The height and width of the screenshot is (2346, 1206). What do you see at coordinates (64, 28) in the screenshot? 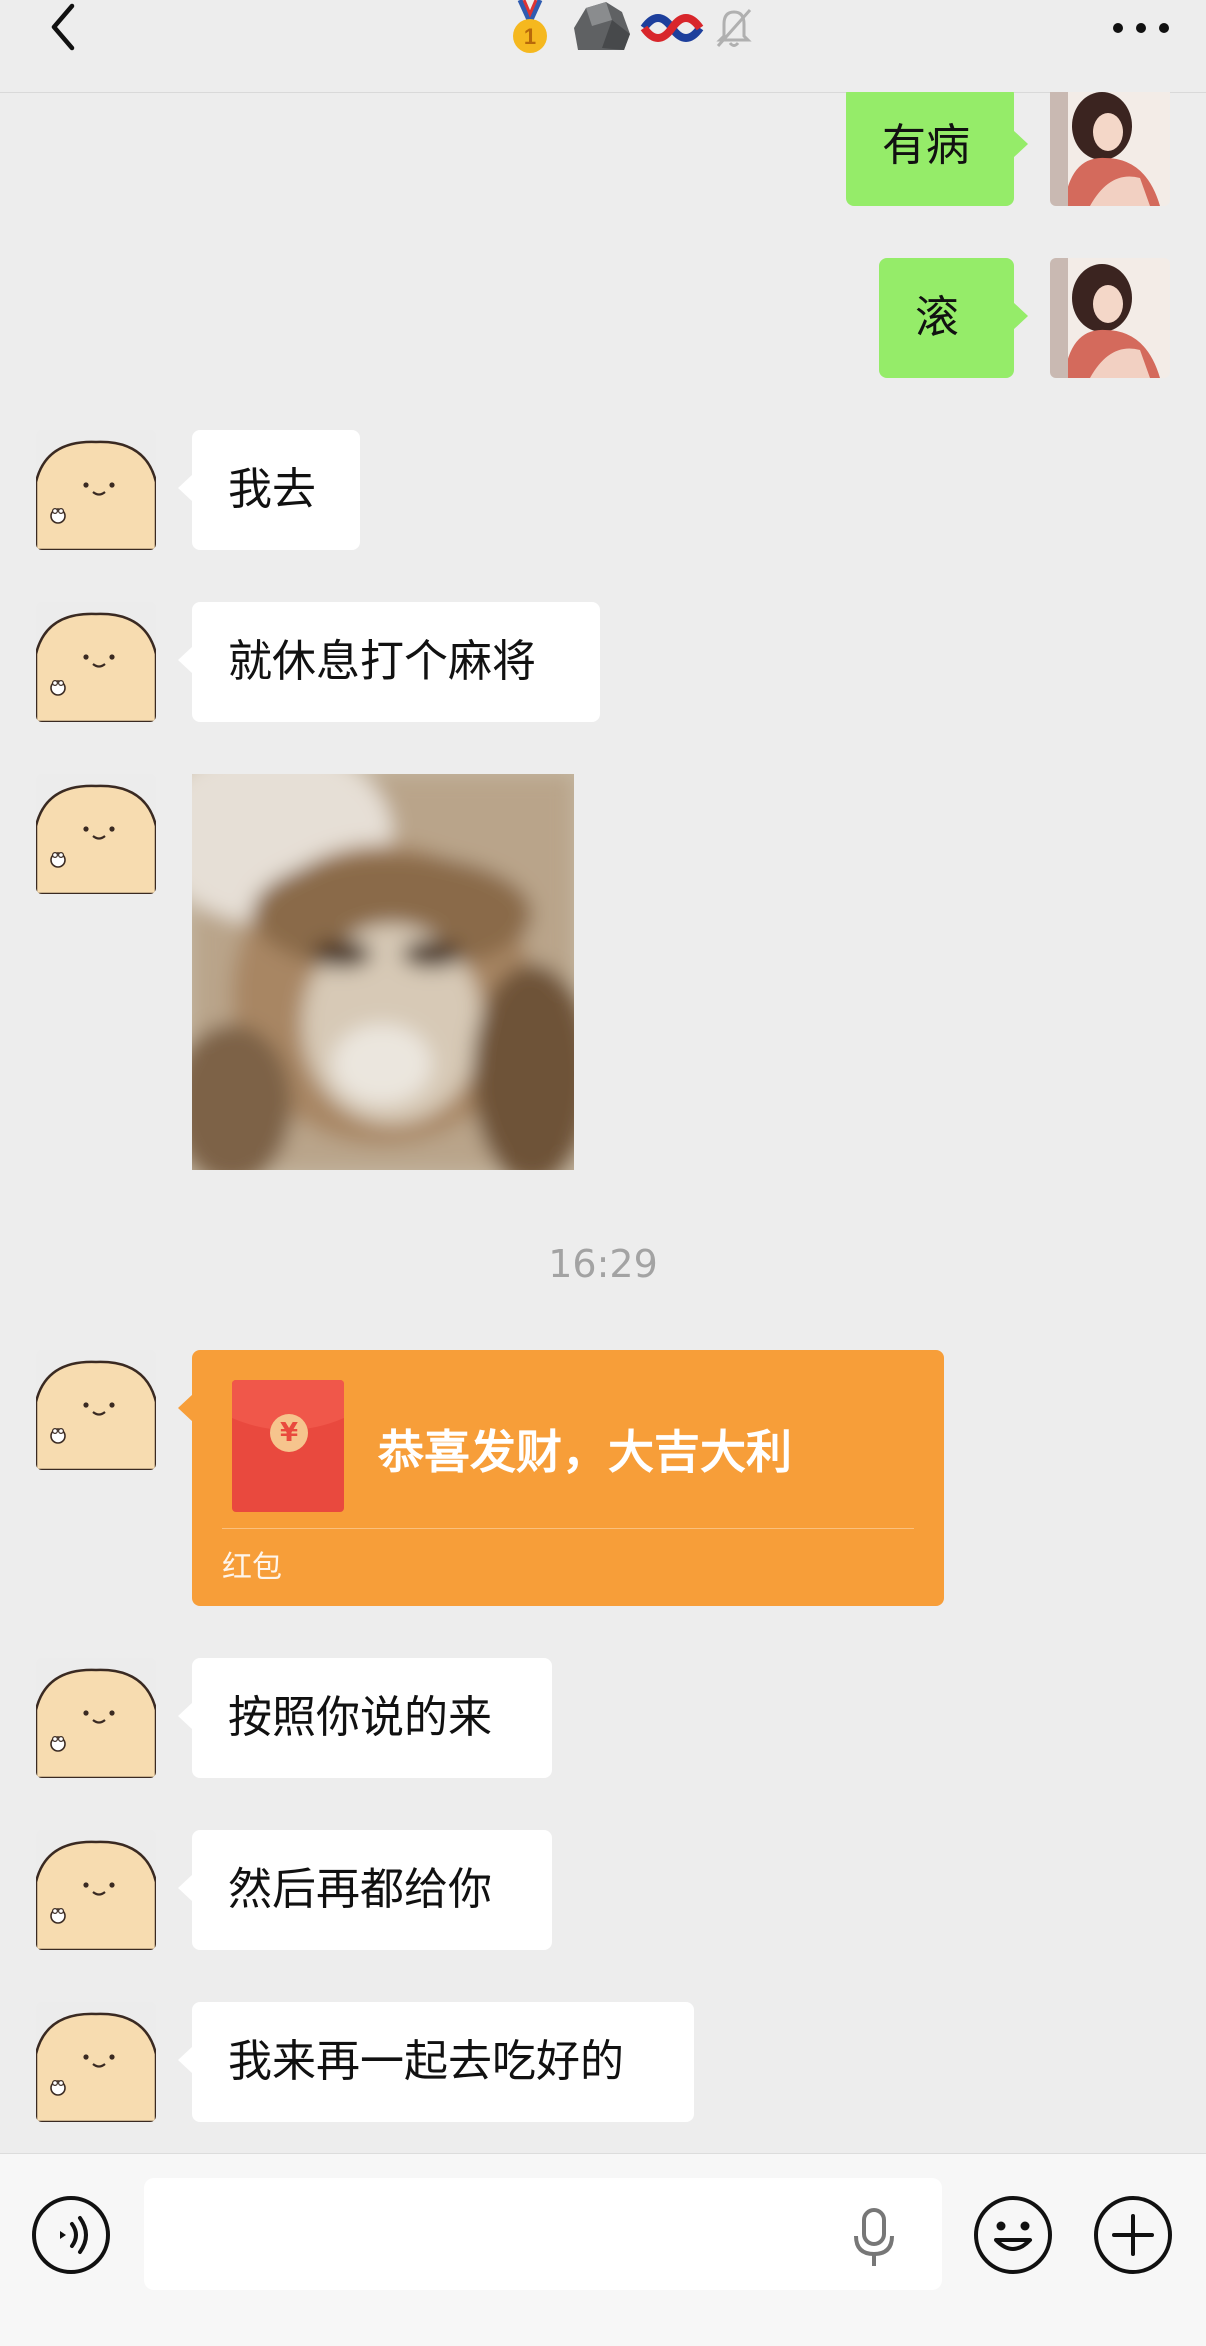
I see `back-chevron-icon` at bounding box center [64, 28].